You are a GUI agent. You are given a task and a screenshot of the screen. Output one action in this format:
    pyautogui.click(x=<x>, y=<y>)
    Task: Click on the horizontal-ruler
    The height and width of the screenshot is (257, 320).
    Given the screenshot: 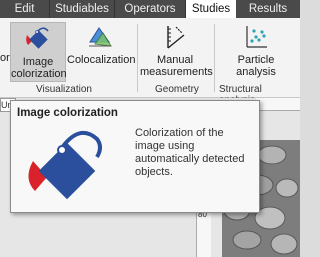 What is the action you would take?
    pyautogui.click(x=278, y=104)
    